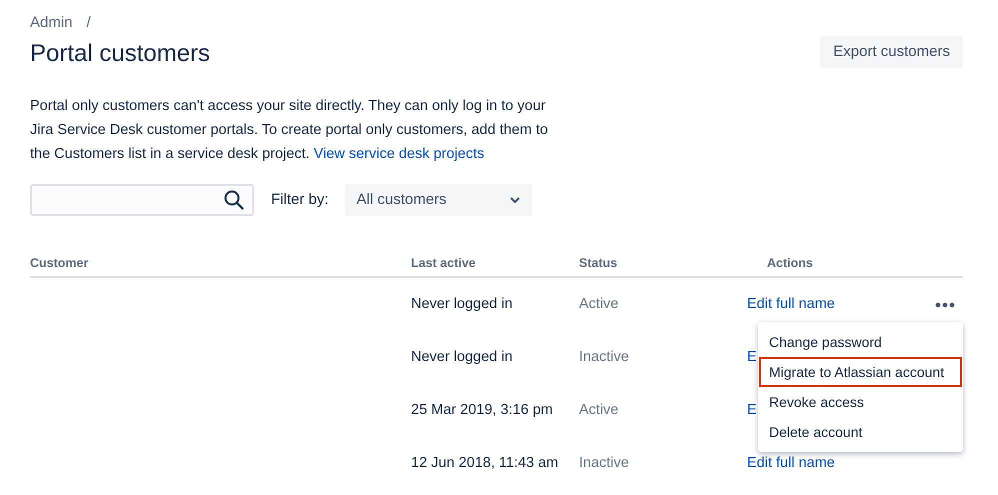 The height and width of the screenshot is (495, 998). I want to click on column-header: Actions, so click(790, 263).